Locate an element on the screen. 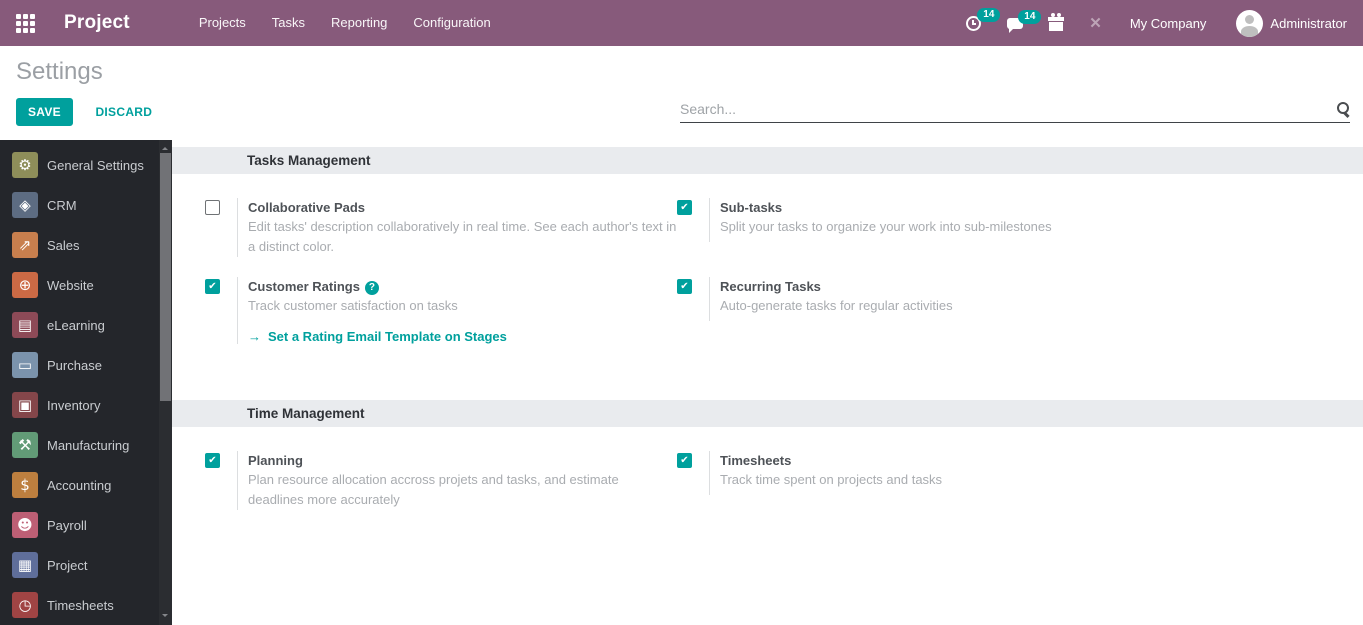 The height and width of the screenshot is (625, 1363). save-button: SAVE is located at coordinates (44, 112).